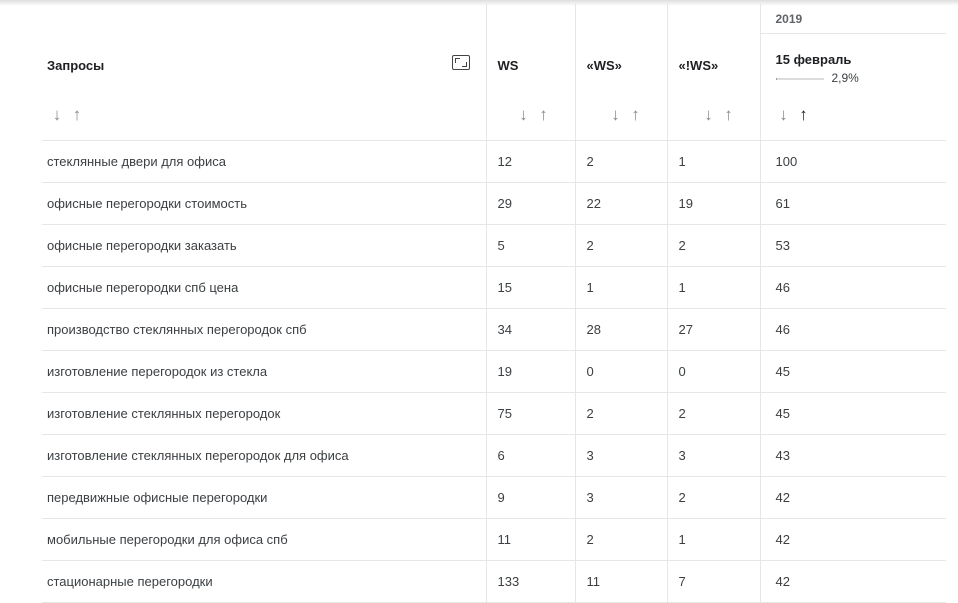  Describe the element at coordinates (264, 497) in the screenshot. I see `cell-query: передвижные офисные перегородки` at that location.